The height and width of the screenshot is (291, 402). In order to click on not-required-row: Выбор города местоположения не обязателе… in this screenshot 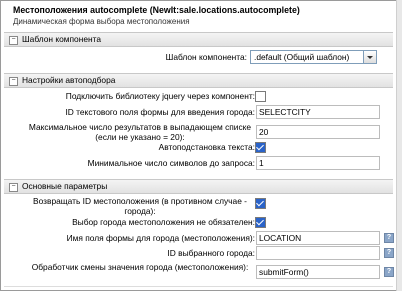, I will do `click(198, 223)`.